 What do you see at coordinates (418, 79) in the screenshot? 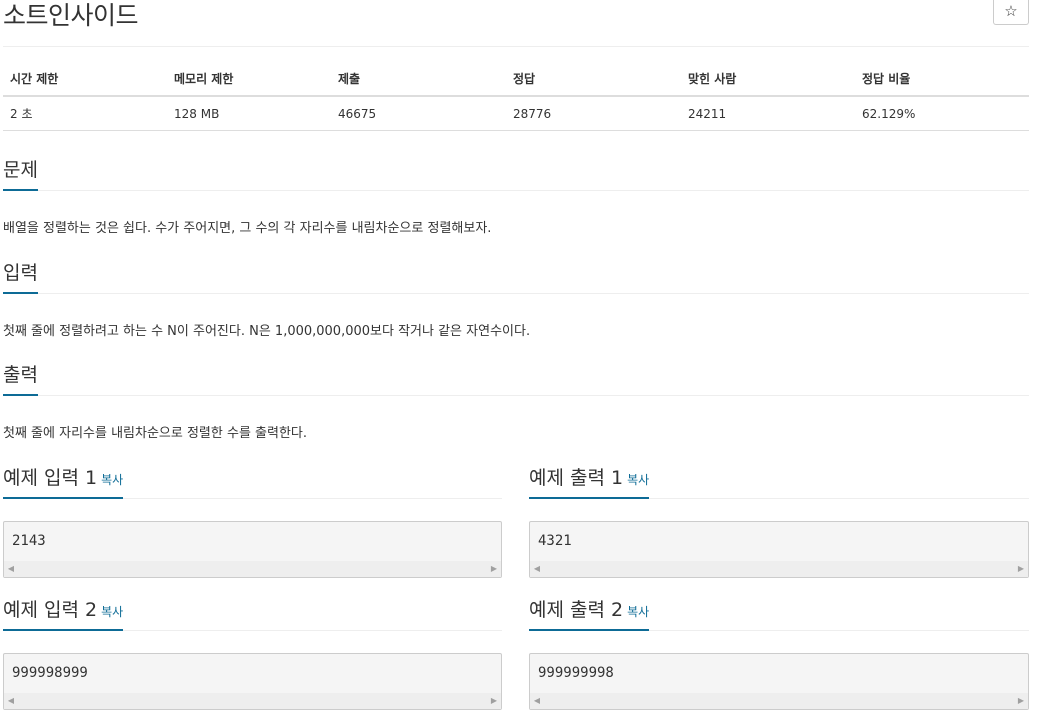
I see `header-submissions: 제출` at bounding box center [418, 79].